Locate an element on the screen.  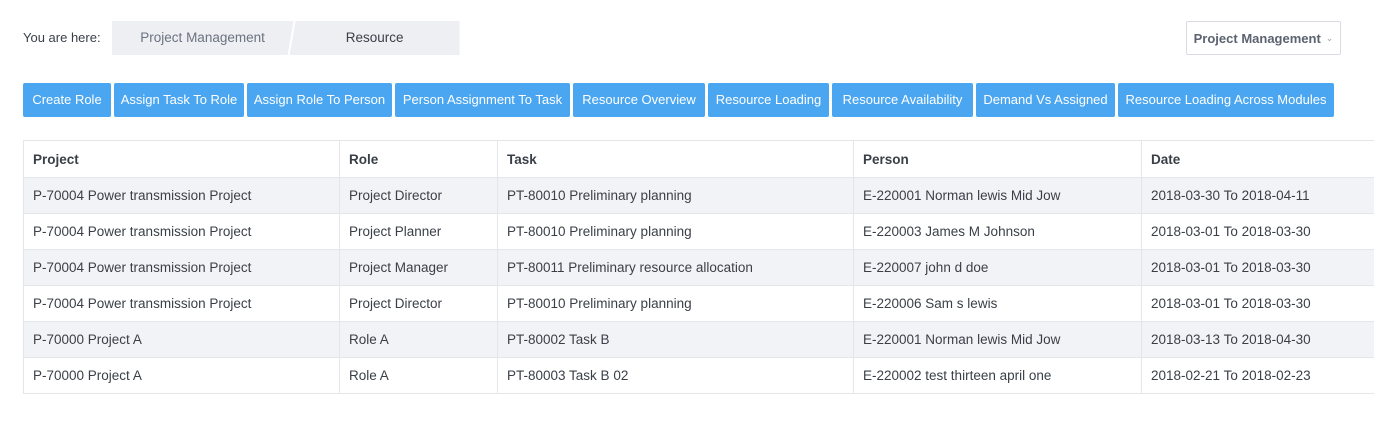
resource-overview-button: Resource Overview is located at coordinates (639, 100).